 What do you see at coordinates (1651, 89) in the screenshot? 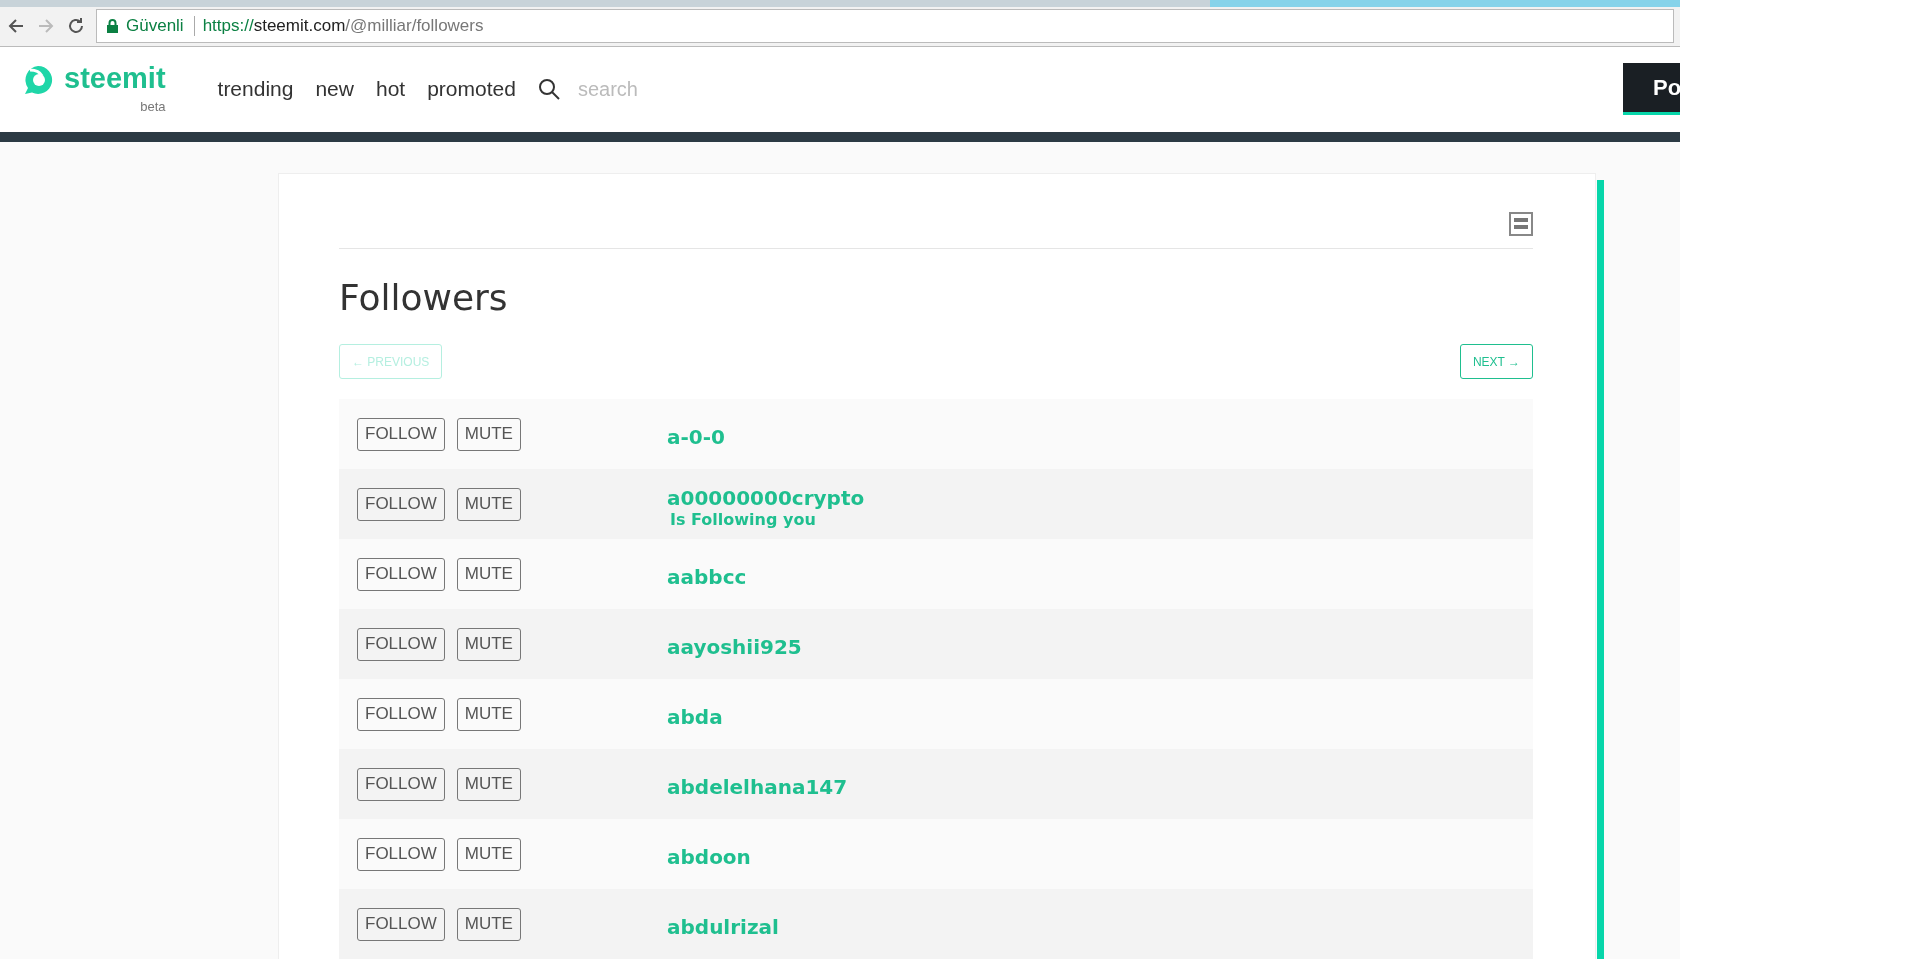
I see `post-button: Po` at bounding box center [1651, 89].